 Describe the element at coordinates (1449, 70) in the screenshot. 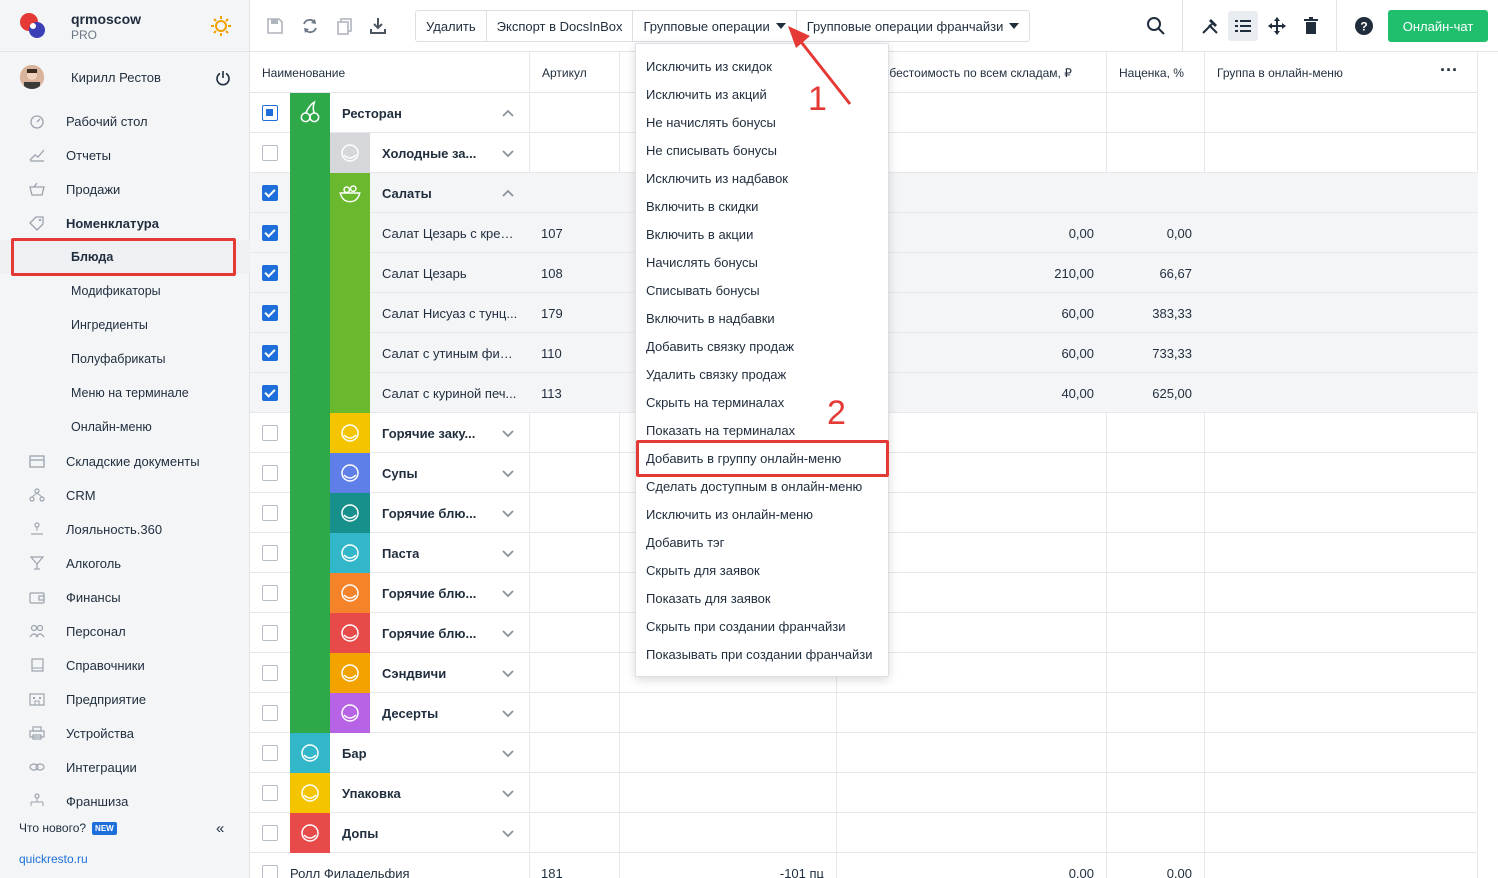

I see `column-menu-icon: ···` at that location.